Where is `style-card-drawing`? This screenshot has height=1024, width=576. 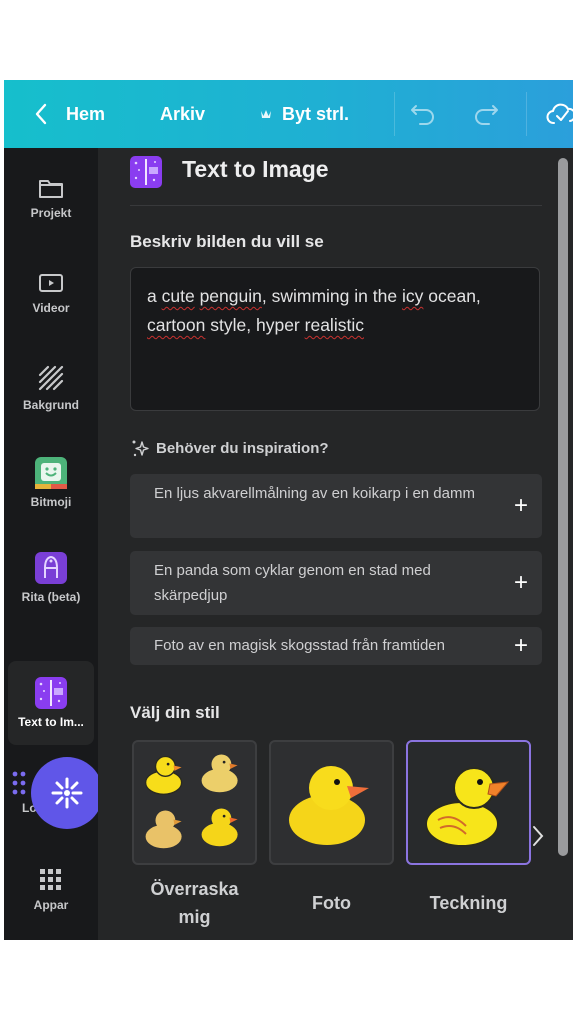
style-card-drawing is located at coordinates (468, 802).